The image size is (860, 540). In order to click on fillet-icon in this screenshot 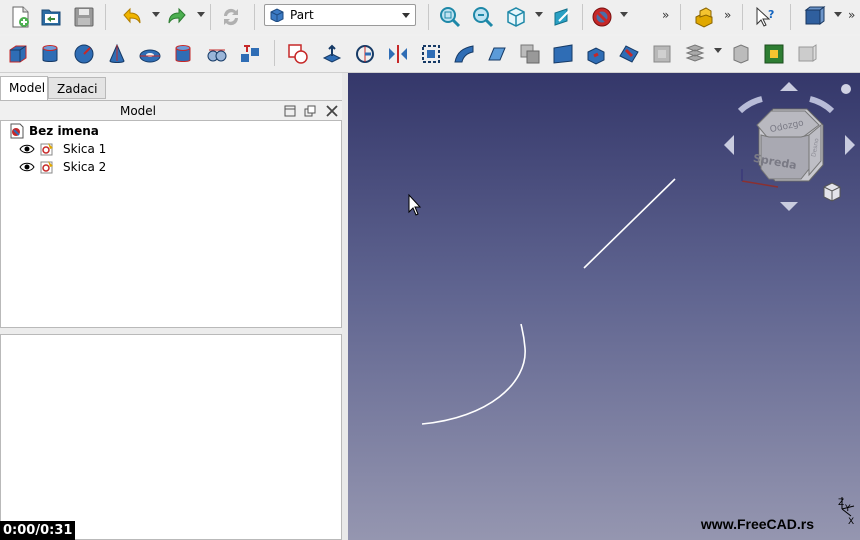, I will do `click(431, 54)`.